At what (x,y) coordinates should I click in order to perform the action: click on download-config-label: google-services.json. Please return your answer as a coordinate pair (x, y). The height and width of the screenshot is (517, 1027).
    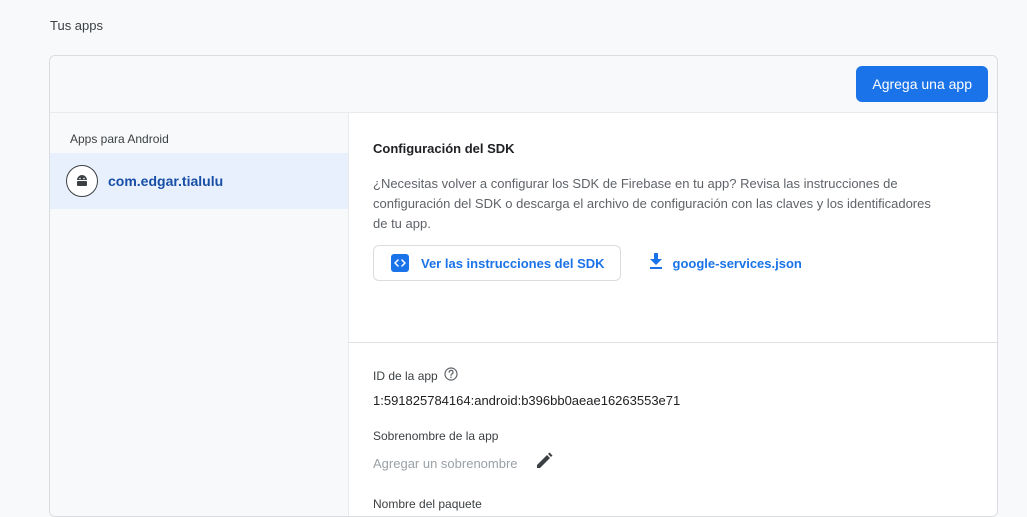
    Looking at the image, I should click on (737, 263).